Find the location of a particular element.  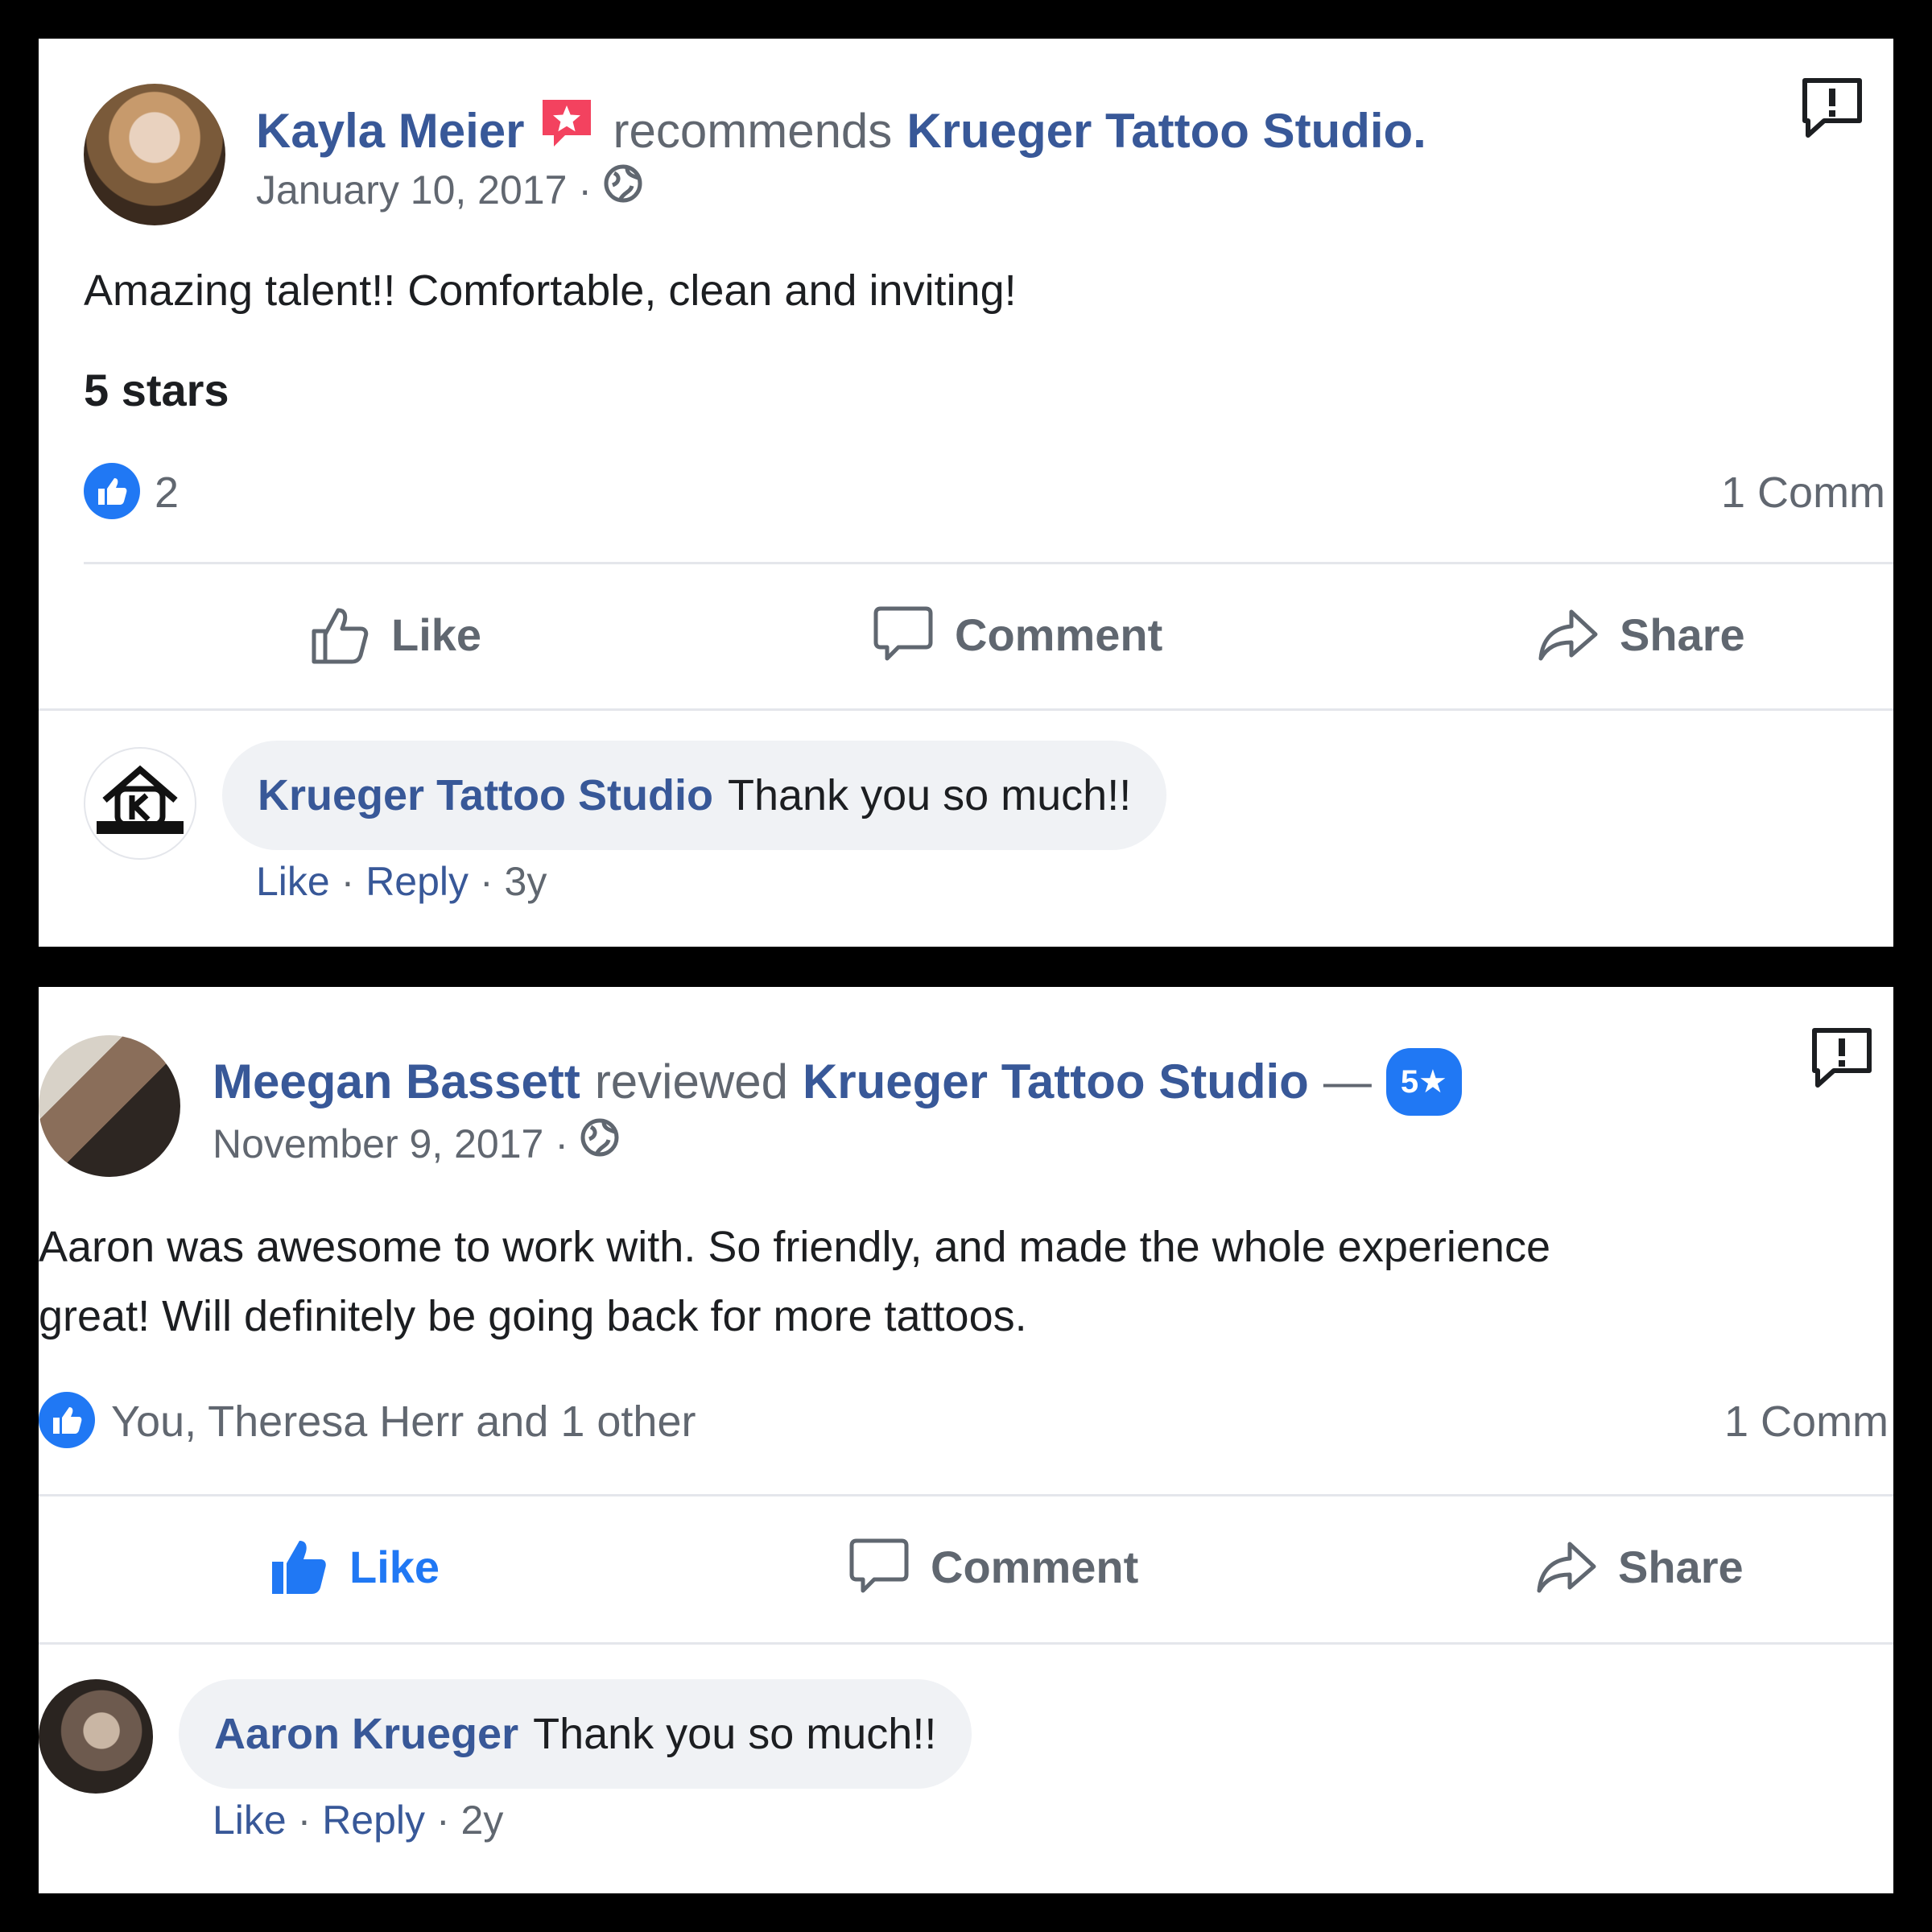

reaction-count: 2 is located at coordinates (167, 492).